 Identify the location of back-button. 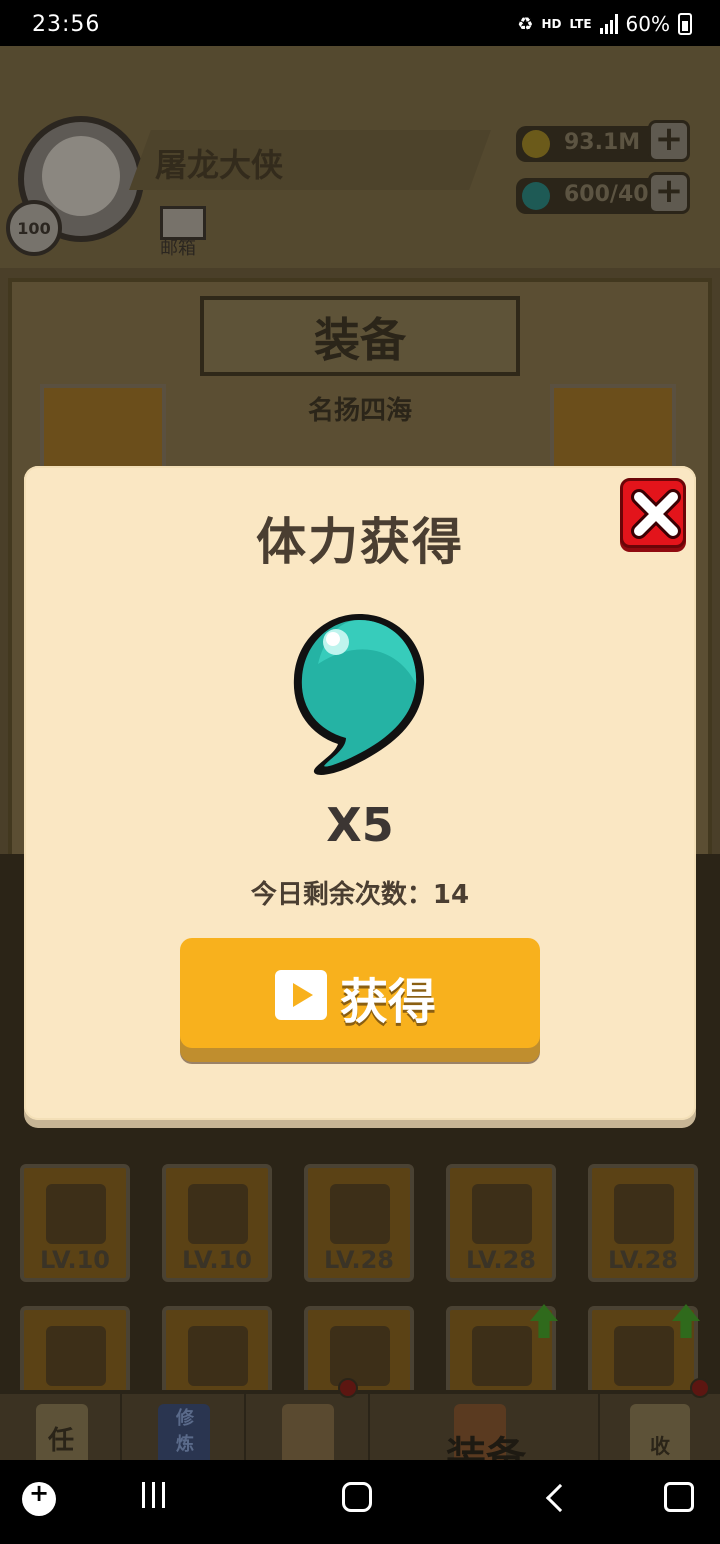
(560, 1498).